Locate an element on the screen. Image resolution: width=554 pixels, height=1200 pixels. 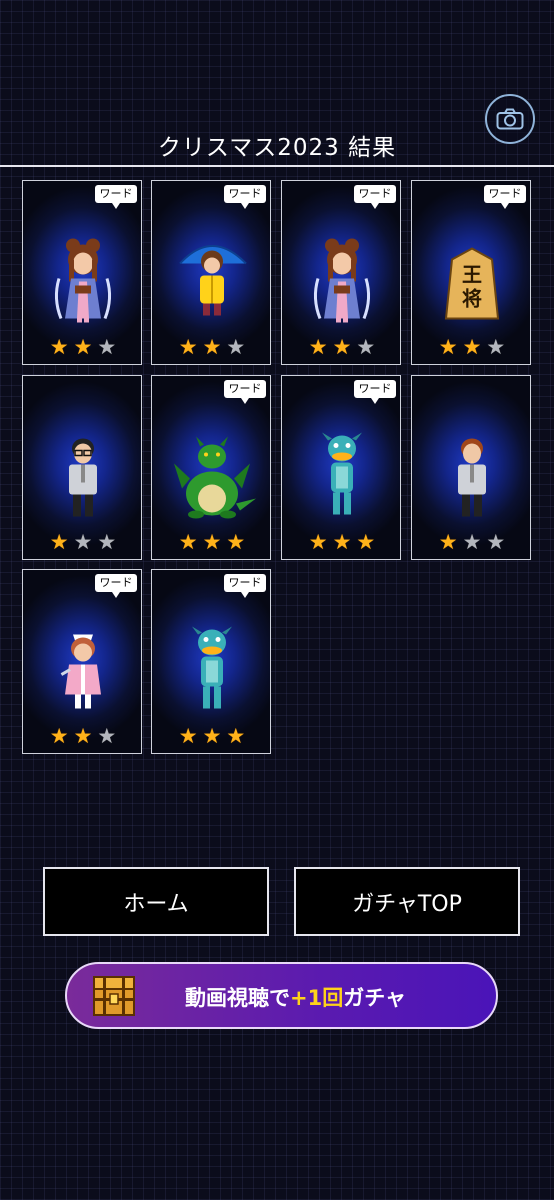
umbrella-child-sprite is located at coordinates (213, 280).